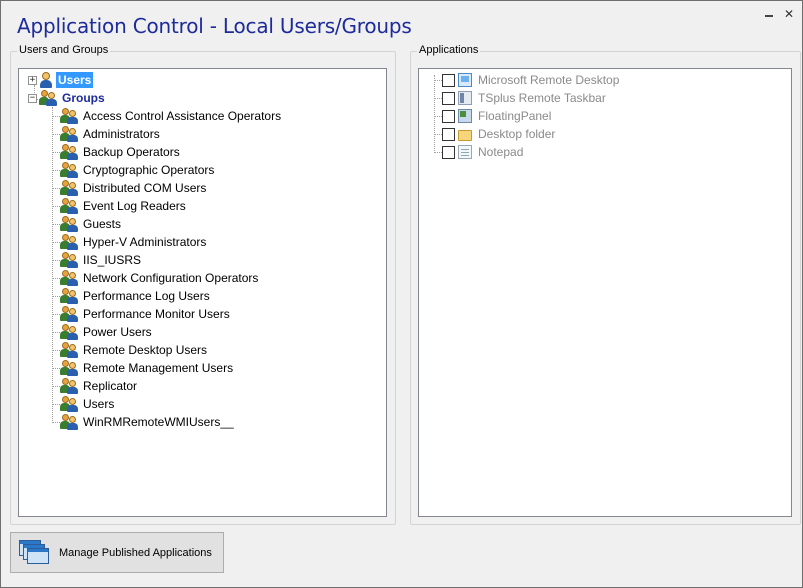  I want to click on group-item: Remote Management Users, so click(147, 368).